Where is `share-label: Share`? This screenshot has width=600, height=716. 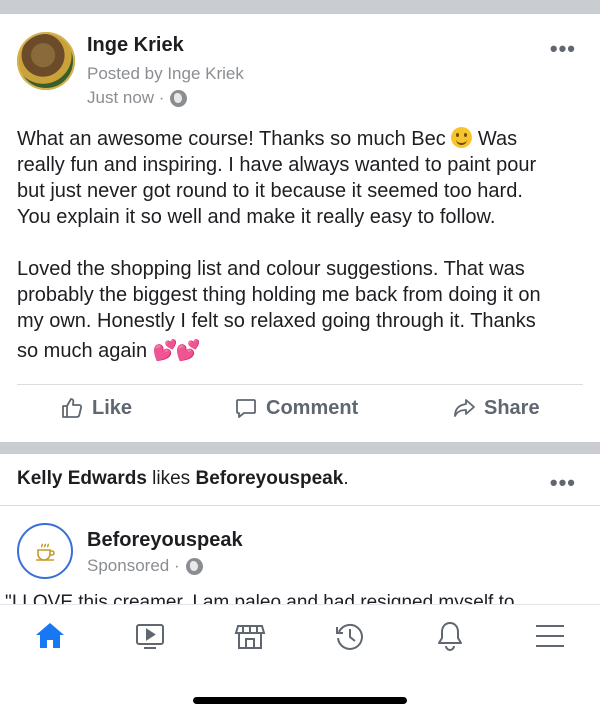
share-label: Share is located at coordinates (512, 407).